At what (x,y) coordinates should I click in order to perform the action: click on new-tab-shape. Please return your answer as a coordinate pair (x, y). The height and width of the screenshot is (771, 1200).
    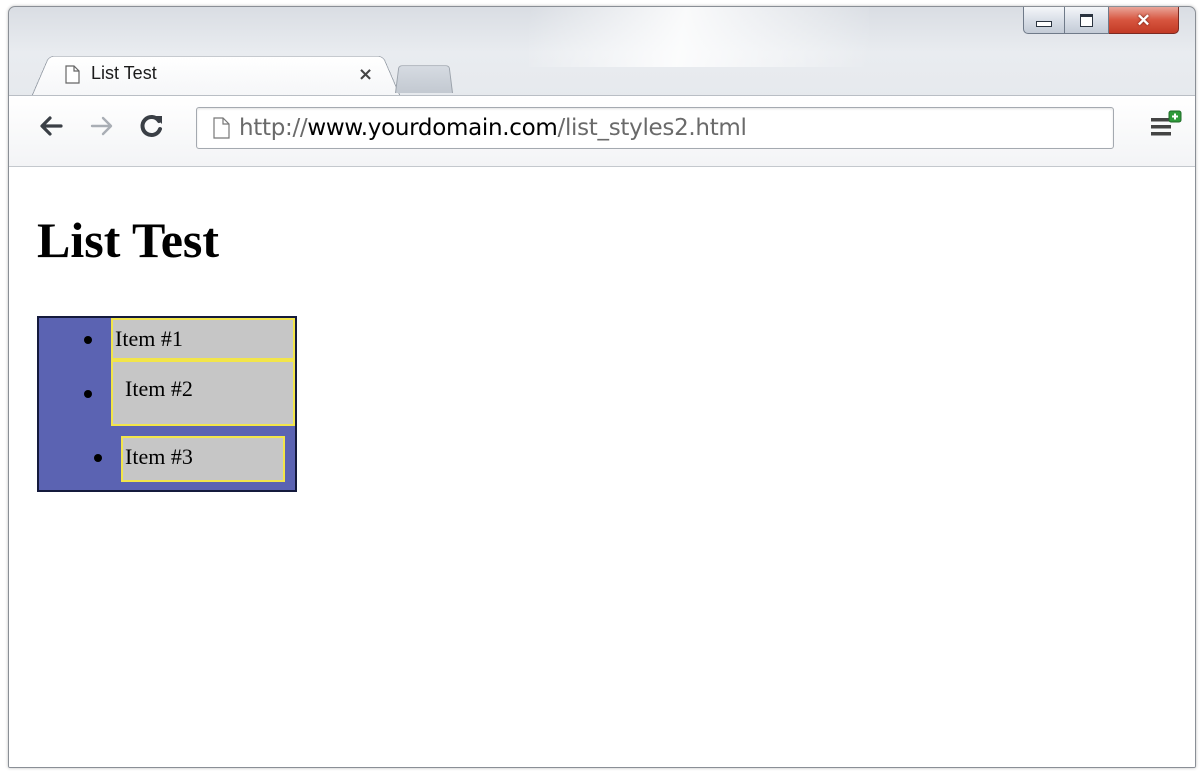
    Looking at the image, I should click on (424, 79).